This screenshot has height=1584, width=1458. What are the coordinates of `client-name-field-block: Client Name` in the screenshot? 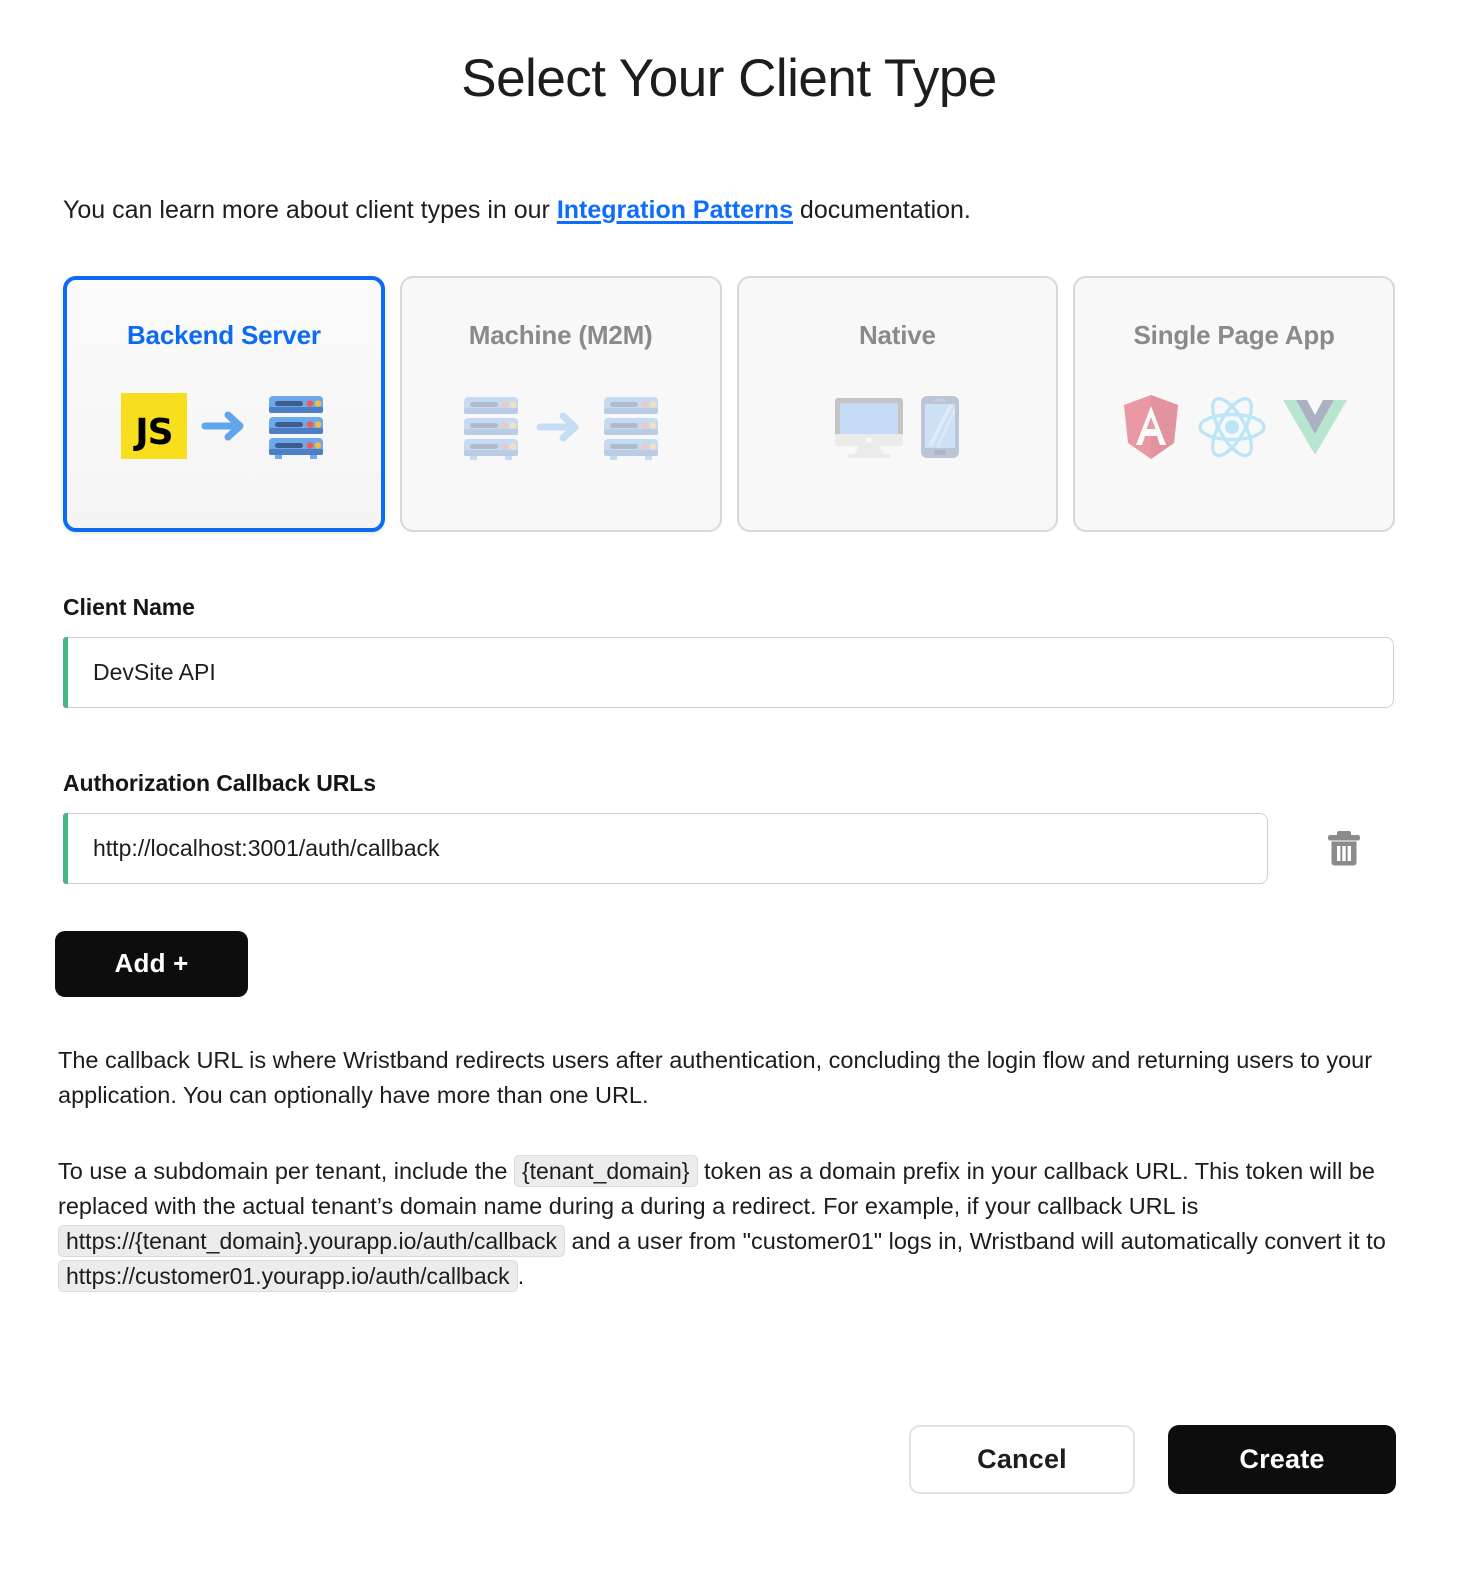 It's located at (729, 651).